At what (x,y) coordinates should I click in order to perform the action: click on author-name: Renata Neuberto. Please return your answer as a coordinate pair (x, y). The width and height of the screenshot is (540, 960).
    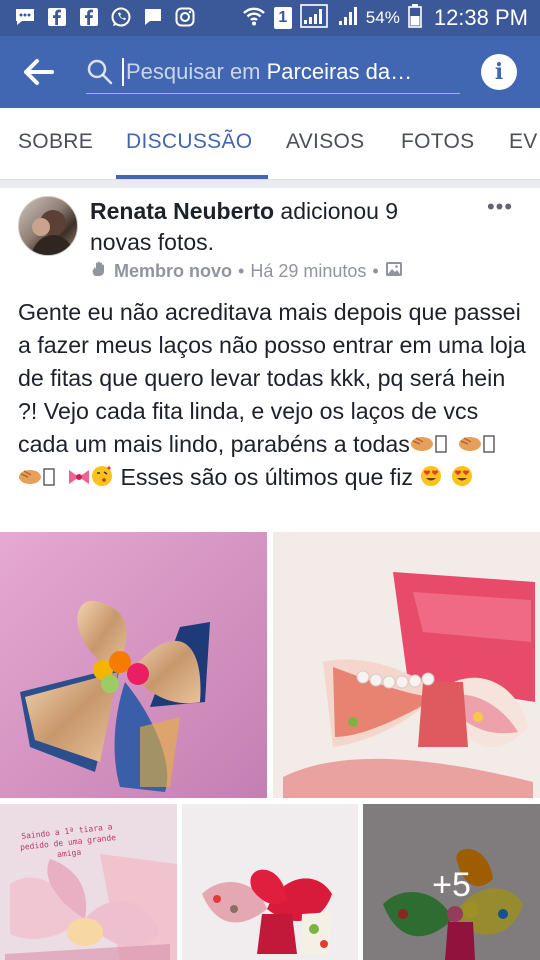
    Looking at the image, I should click on (182, 211).